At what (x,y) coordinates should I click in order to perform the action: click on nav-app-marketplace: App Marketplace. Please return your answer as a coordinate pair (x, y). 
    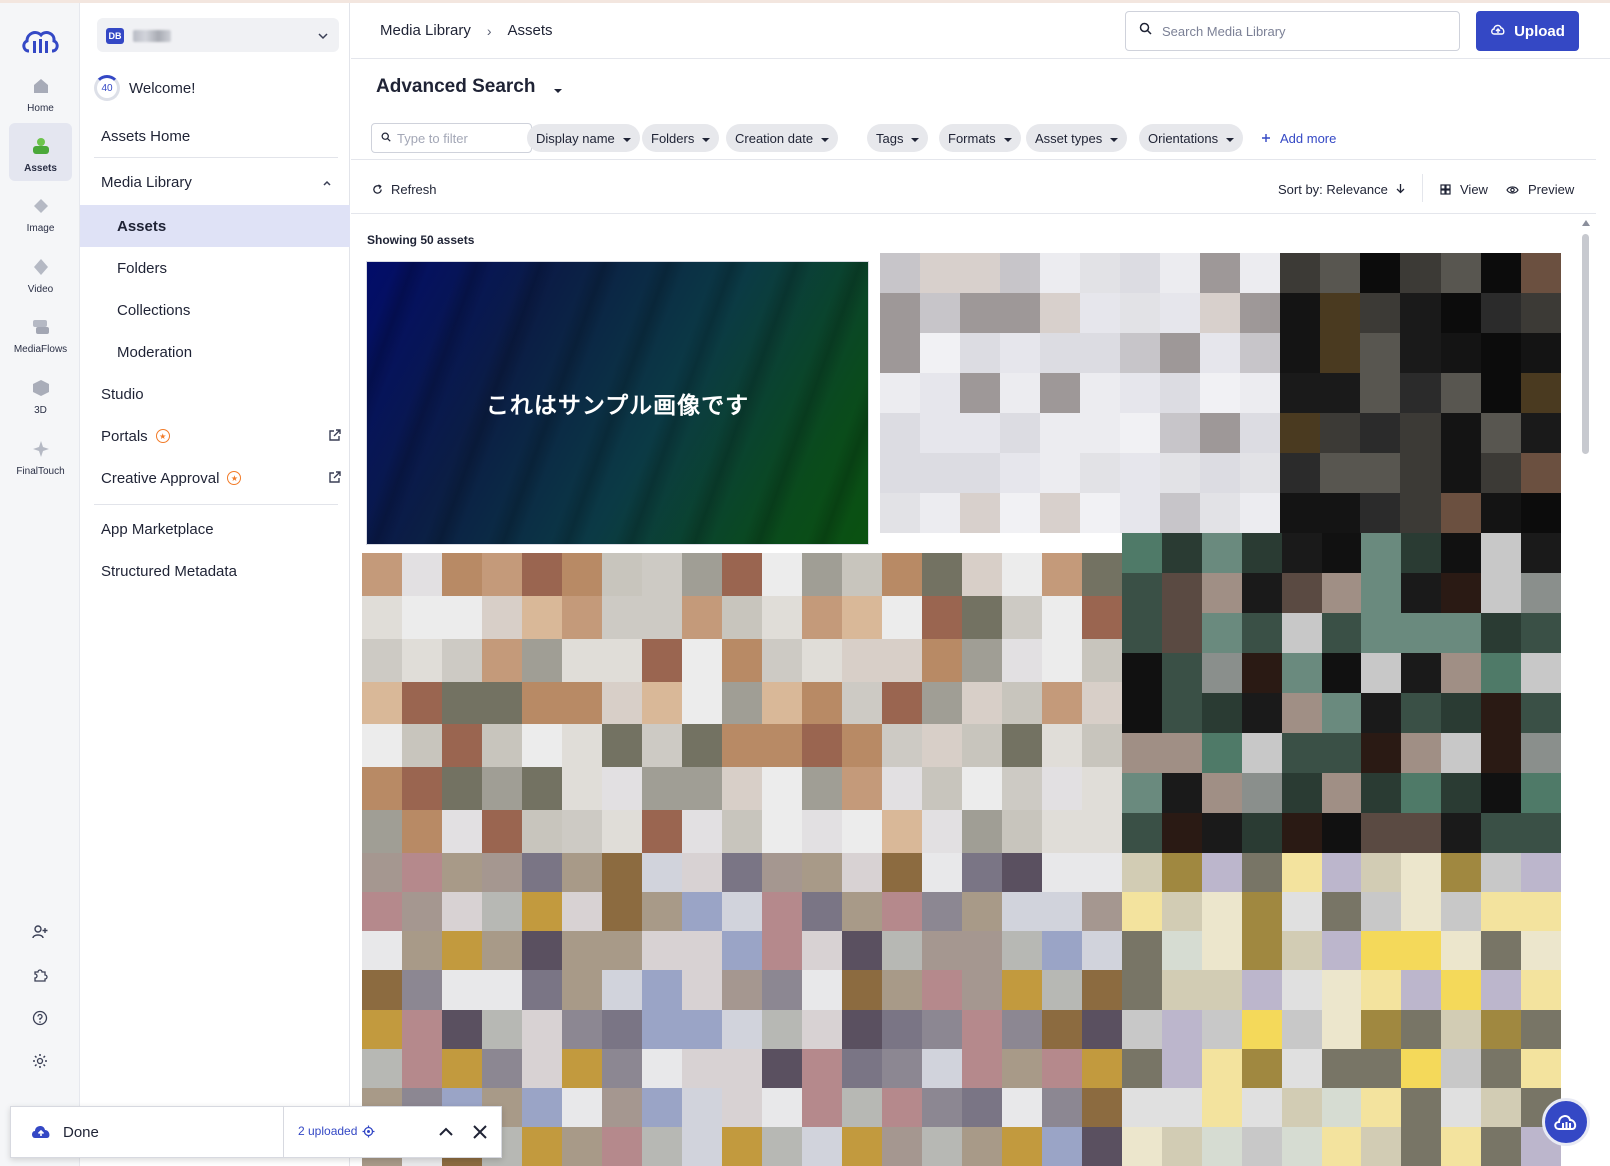
    Looking at the image, I should click on (215, 529).